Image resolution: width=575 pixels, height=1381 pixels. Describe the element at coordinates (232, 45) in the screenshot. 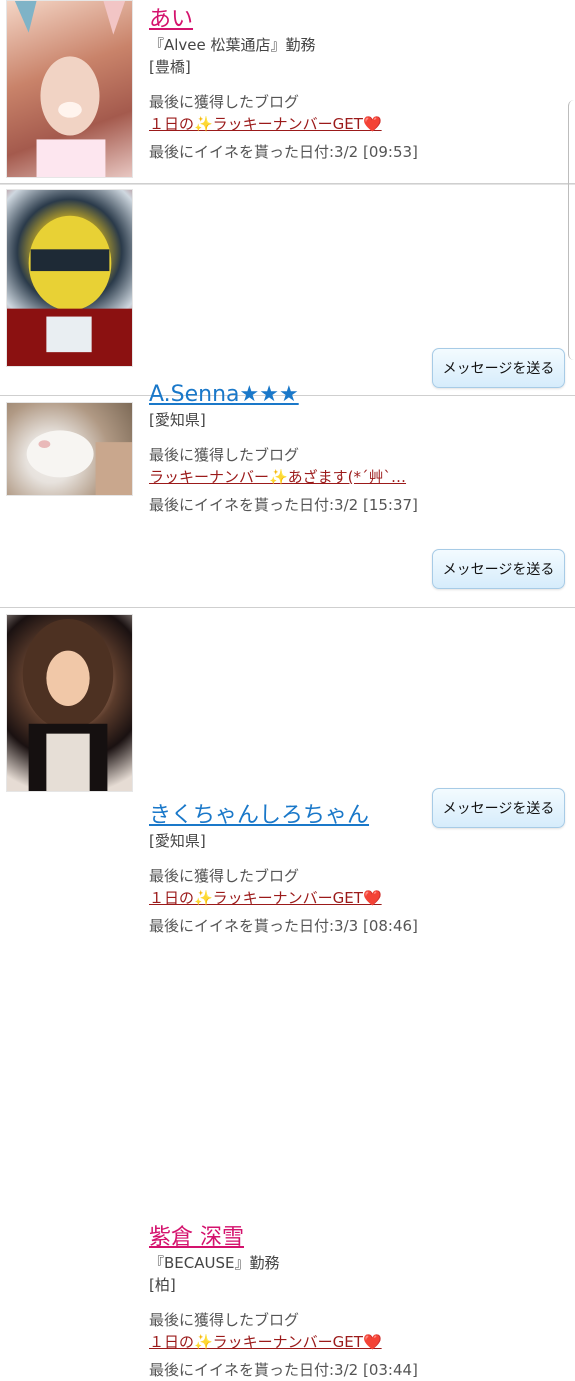

I see `workplace: 『Alvee 松葉通店』勤務` at that location.